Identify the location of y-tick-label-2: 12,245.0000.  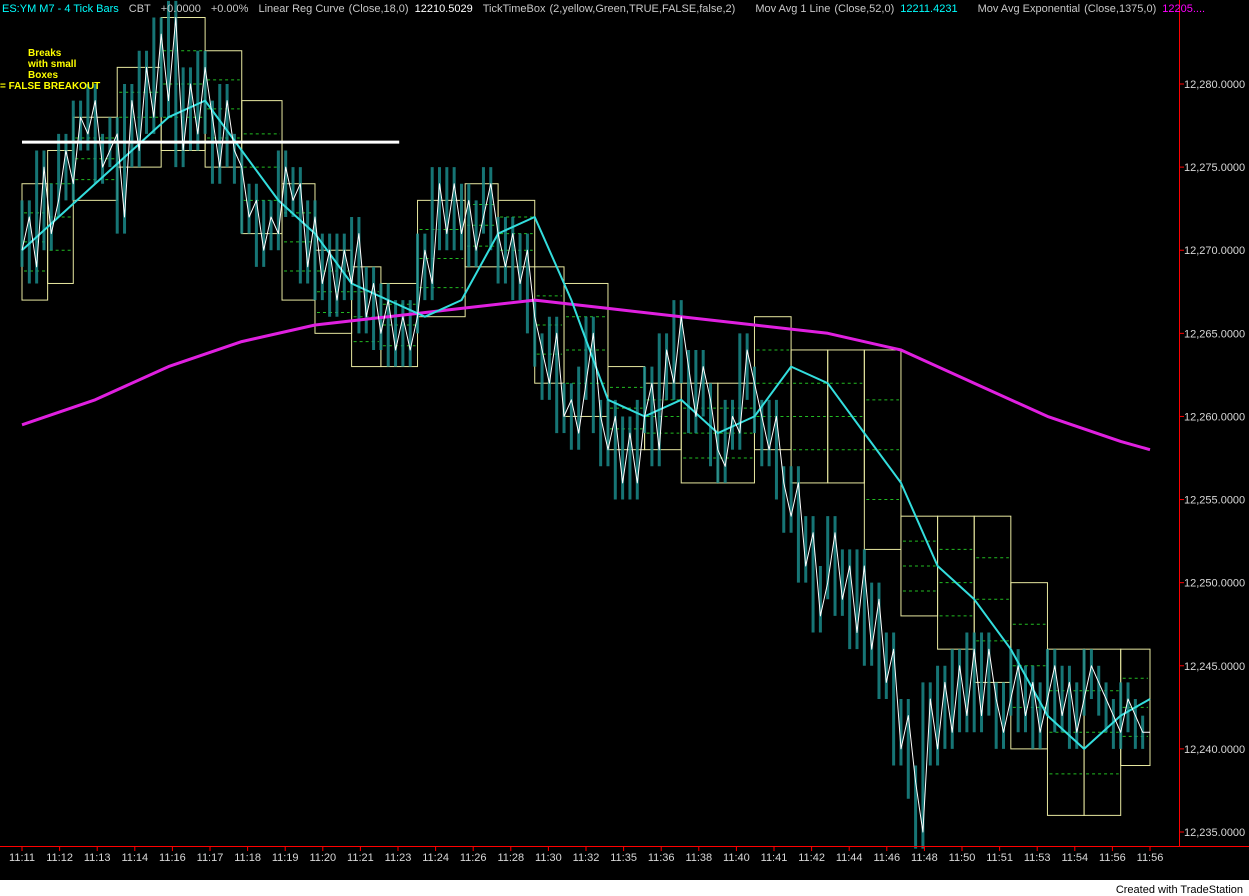
(1214, 667).